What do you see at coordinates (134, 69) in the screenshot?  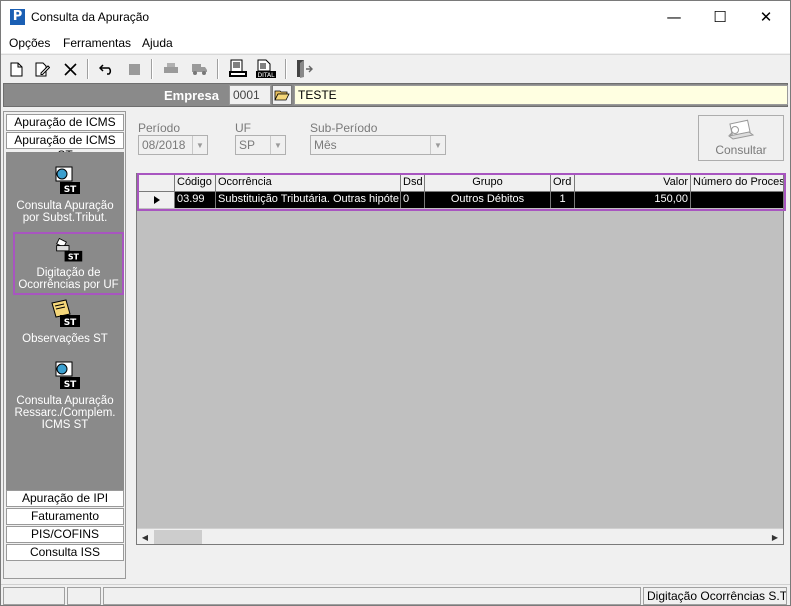 I see `stop-icon` at bounding box center [134, 69].